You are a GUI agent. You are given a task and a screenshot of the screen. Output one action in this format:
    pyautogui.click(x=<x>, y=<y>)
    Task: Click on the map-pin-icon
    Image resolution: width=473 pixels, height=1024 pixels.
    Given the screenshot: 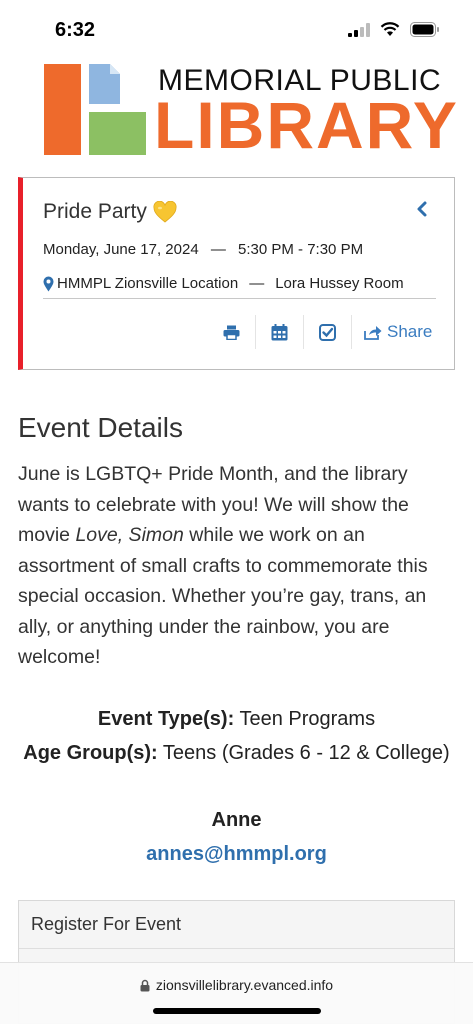 What is the action you would take?
    pyautogui.click(x=48, y=283)
    